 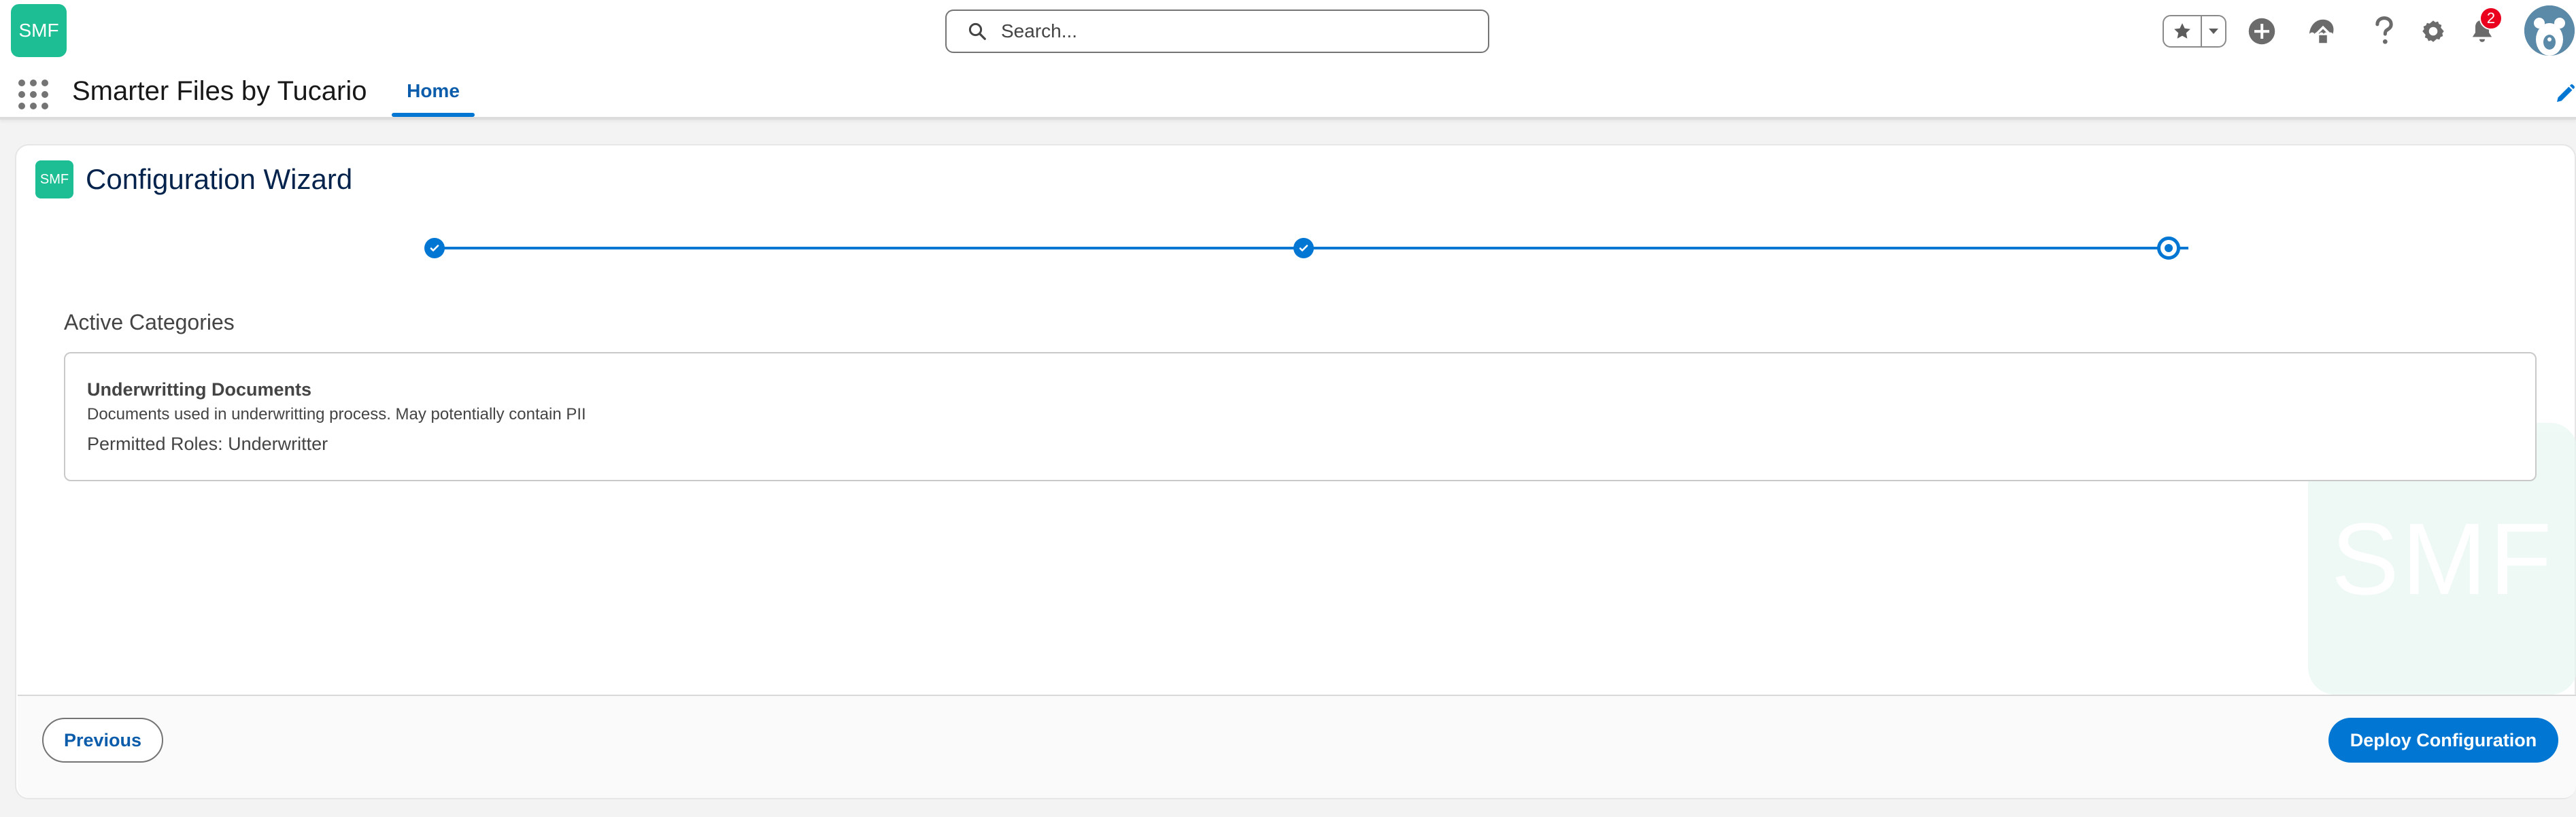 I want to click on app-name: Smarter Files by Tucario, so click(x=219, y=91).